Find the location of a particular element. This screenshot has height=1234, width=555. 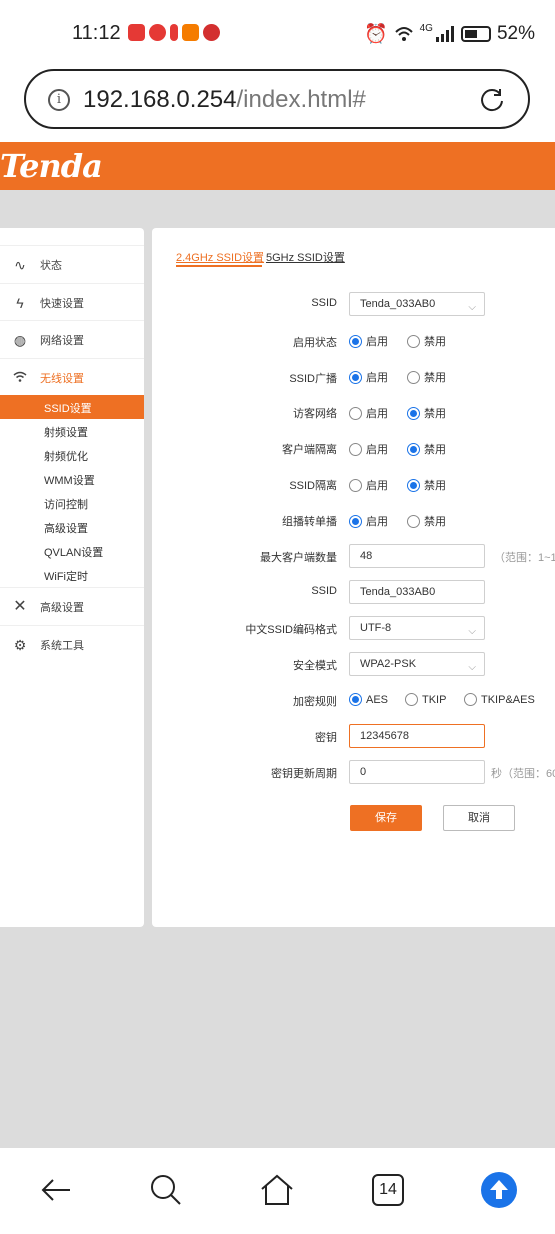

client-isolation-off-radio: 禁用 is located at coordinates (426, 449).